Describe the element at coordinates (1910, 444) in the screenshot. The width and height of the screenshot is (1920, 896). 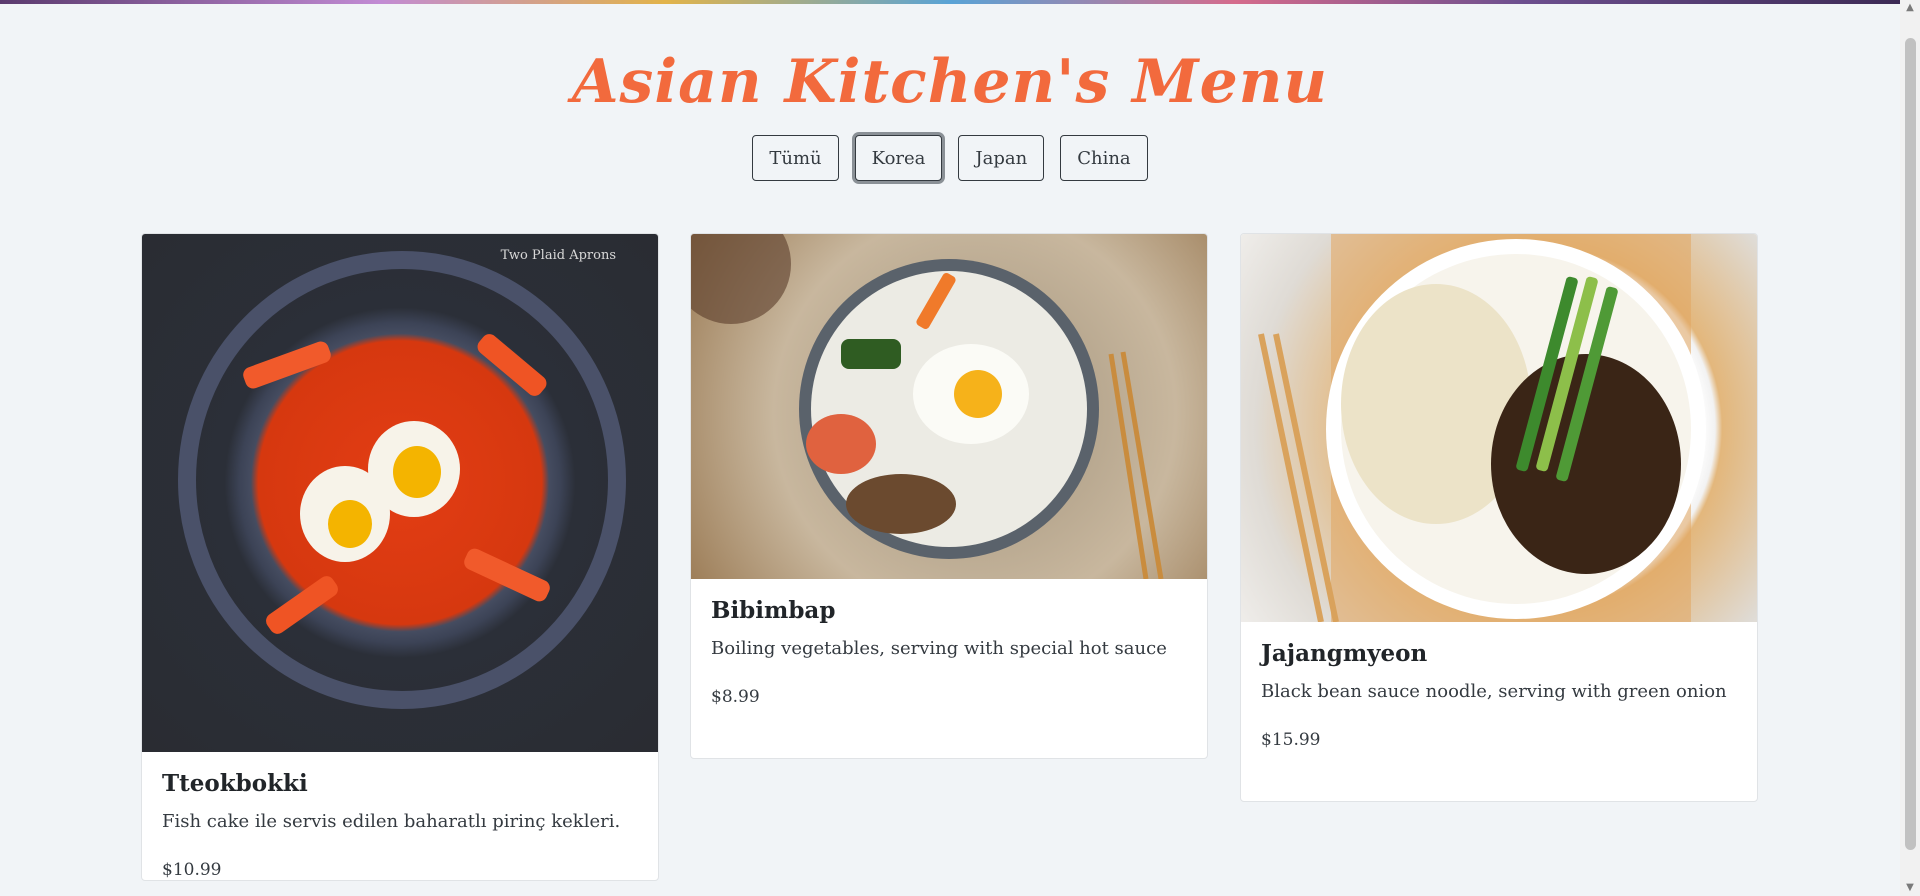
I see `scrollbar-thumb` at that location.